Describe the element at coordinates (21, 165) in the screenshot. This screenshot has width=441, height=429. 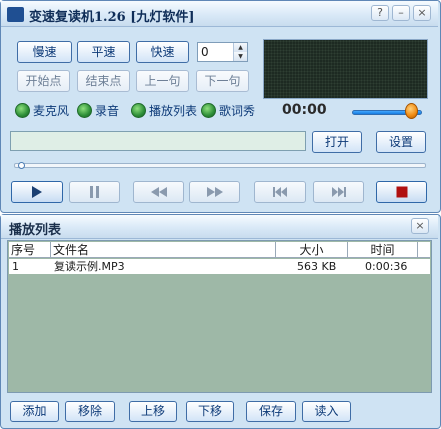
I see `progress-thumb` at that location.